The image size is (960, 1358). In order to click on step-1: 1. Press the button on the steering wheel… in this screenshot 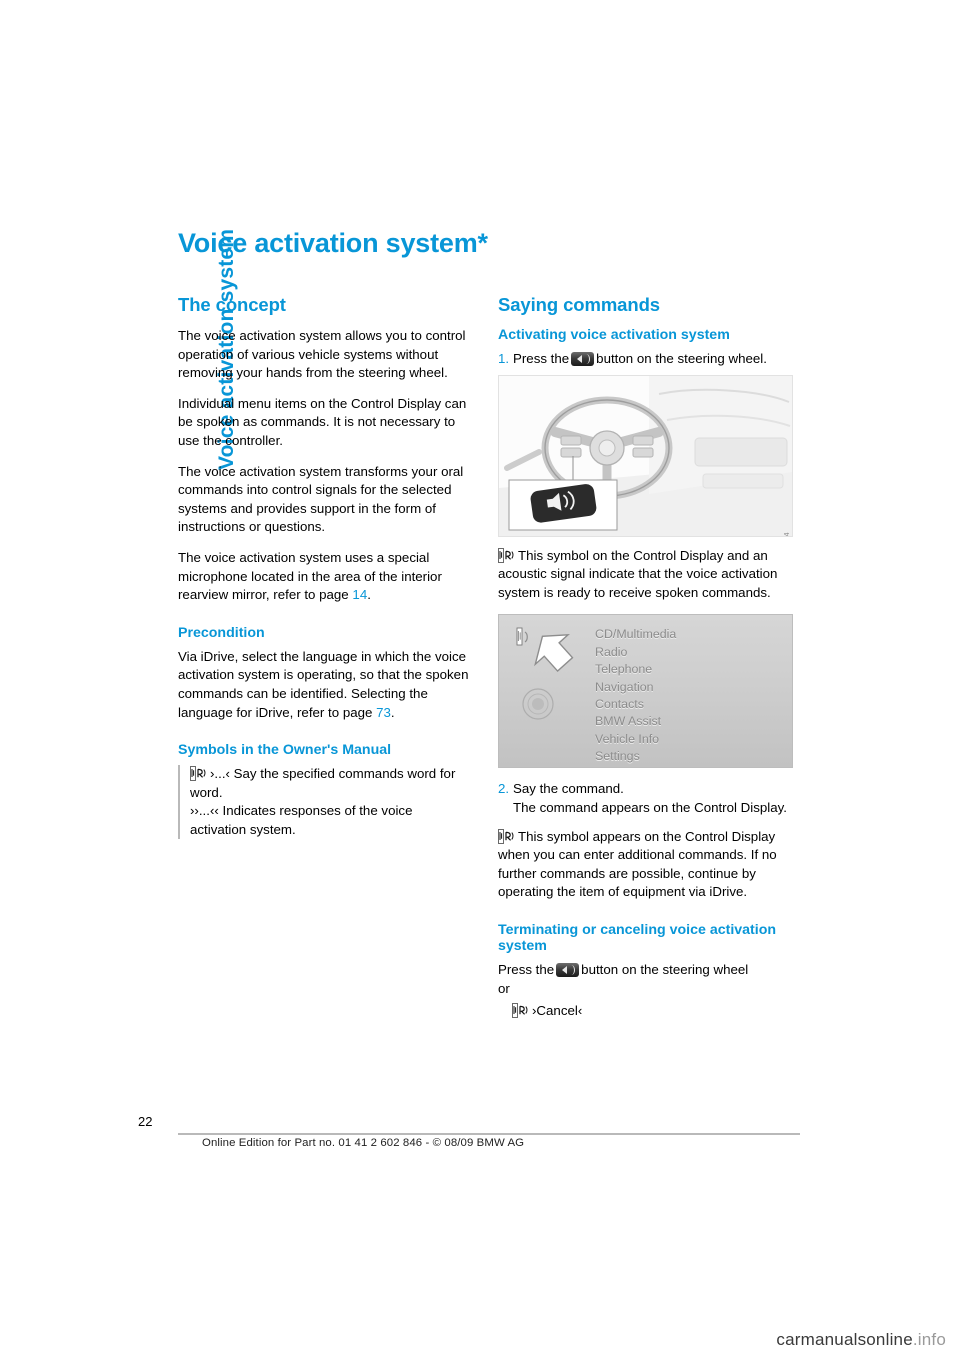, I will do `click(645, 359)`.